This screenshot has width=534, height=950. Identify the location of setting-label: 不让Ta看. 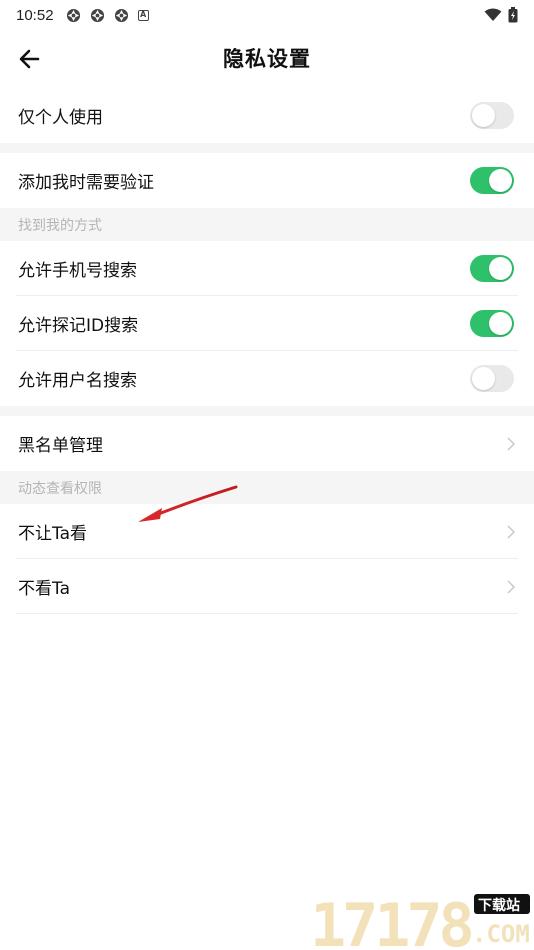
(52, 534).